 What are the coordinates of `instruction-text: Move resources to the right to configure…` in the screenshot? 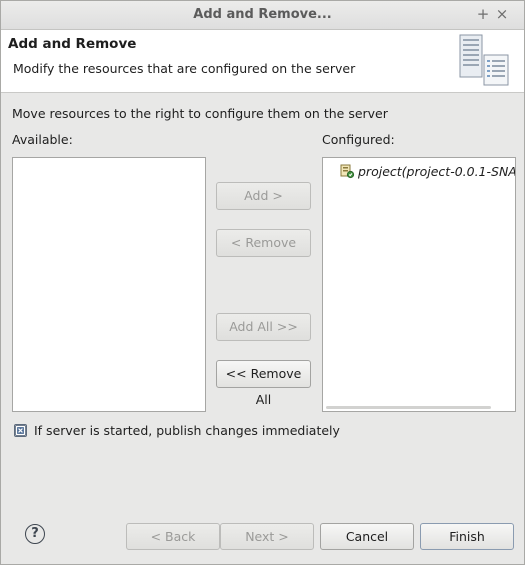 It's located at (200, 113).